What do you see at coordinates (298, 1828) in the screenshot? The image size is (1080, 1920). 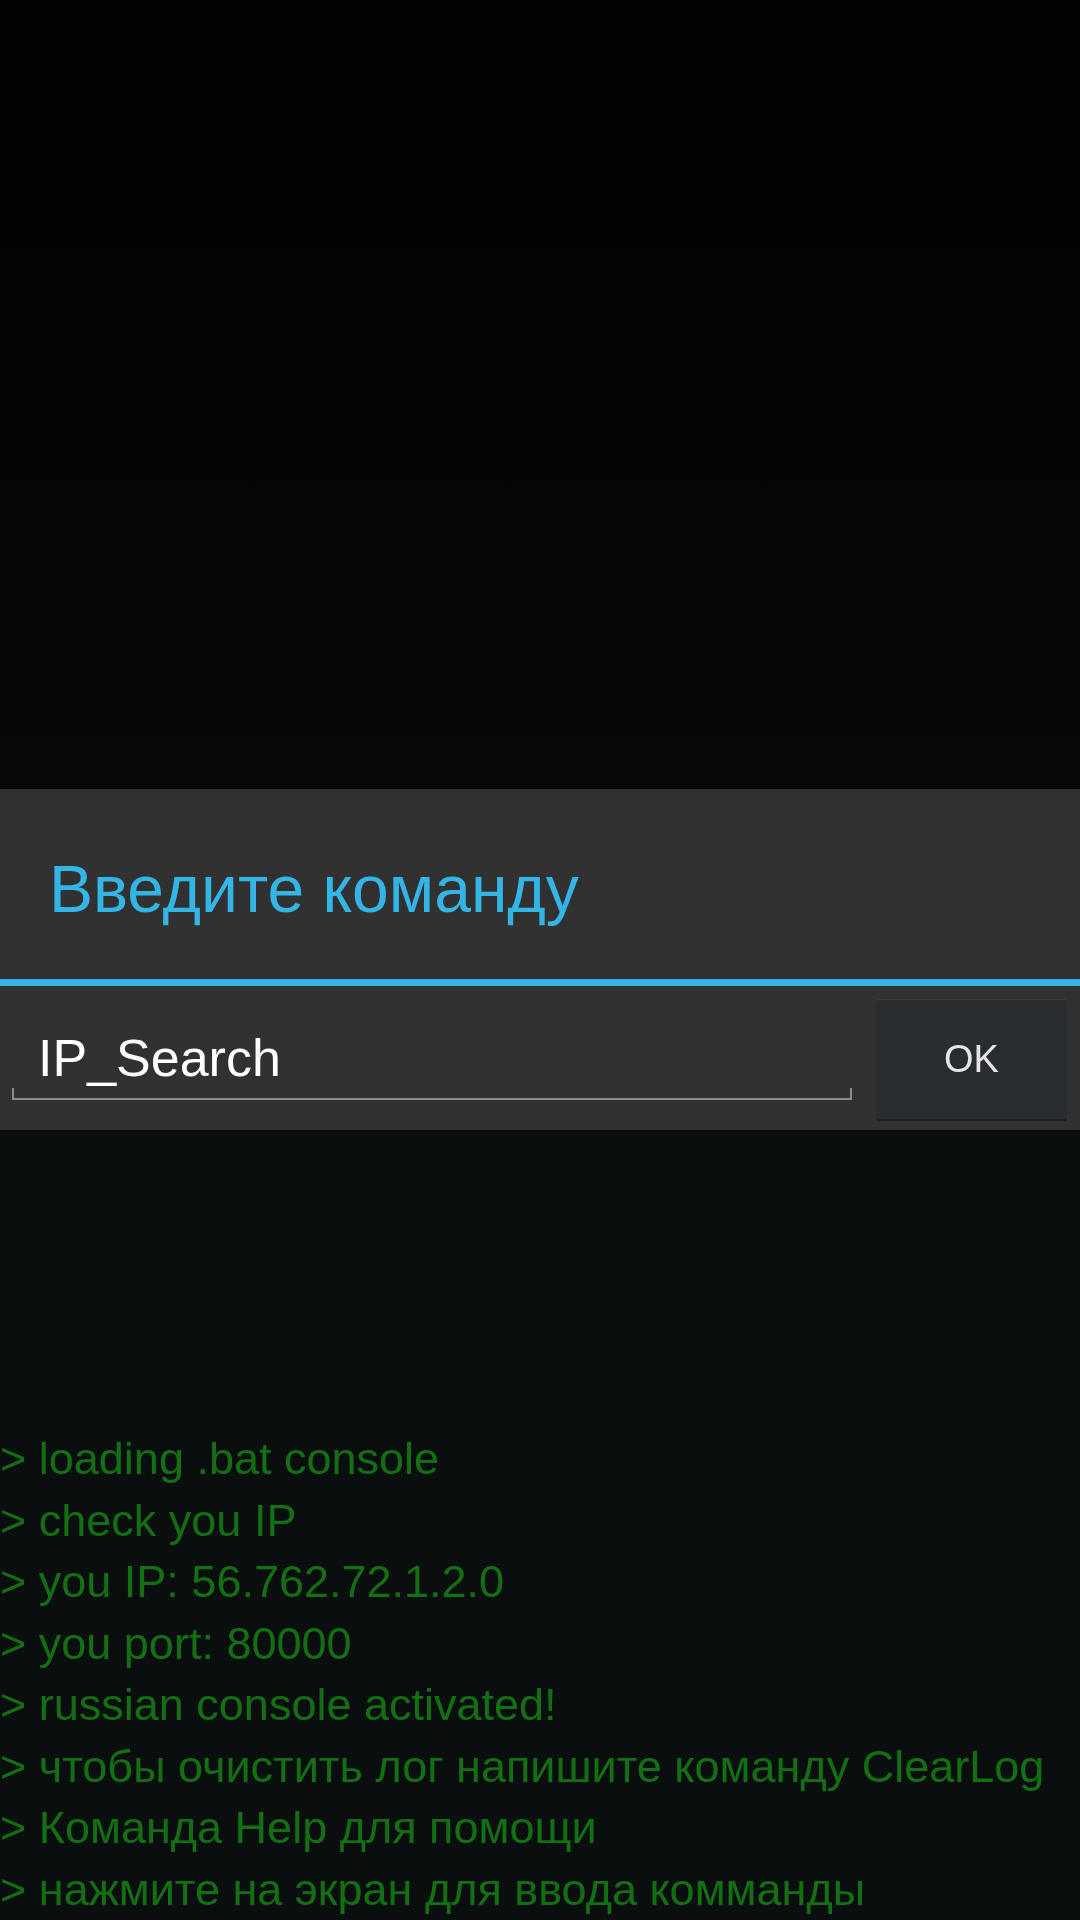 I see `console-line: > Команда Help для помощи` at bounding box center [298, 1828].